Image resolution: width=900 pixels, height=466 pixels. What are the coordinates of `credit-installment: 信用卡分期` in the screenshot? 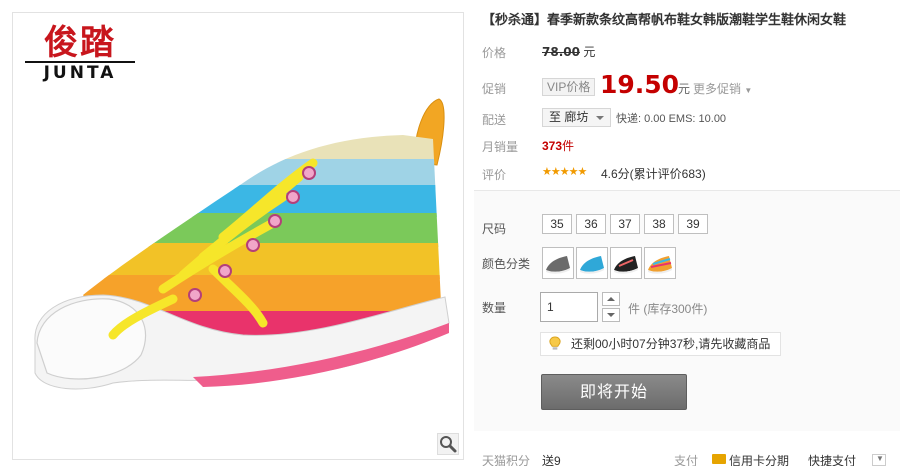 It's located at (750, 459).